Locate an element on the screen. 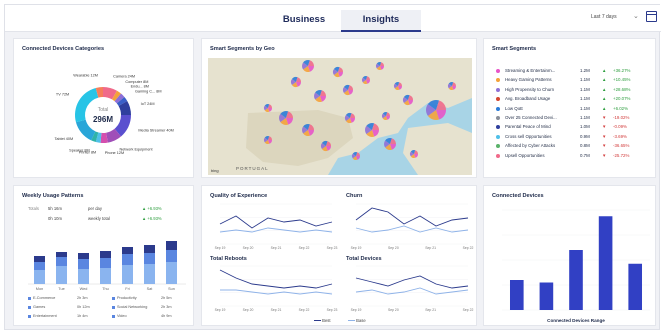 The width and height of the screenshot is (664, 333). top-bar: Business Insights Last 7 days ⌄ is located at coordinates (333, 18).